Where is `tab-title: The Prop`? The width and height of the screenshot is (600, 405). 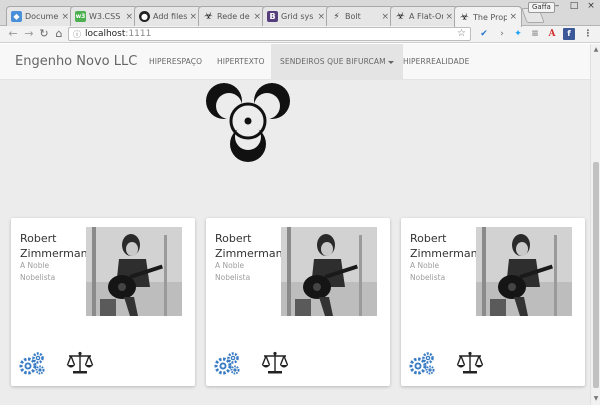
tab-title: The Prop is located at coordinates (490, 17).